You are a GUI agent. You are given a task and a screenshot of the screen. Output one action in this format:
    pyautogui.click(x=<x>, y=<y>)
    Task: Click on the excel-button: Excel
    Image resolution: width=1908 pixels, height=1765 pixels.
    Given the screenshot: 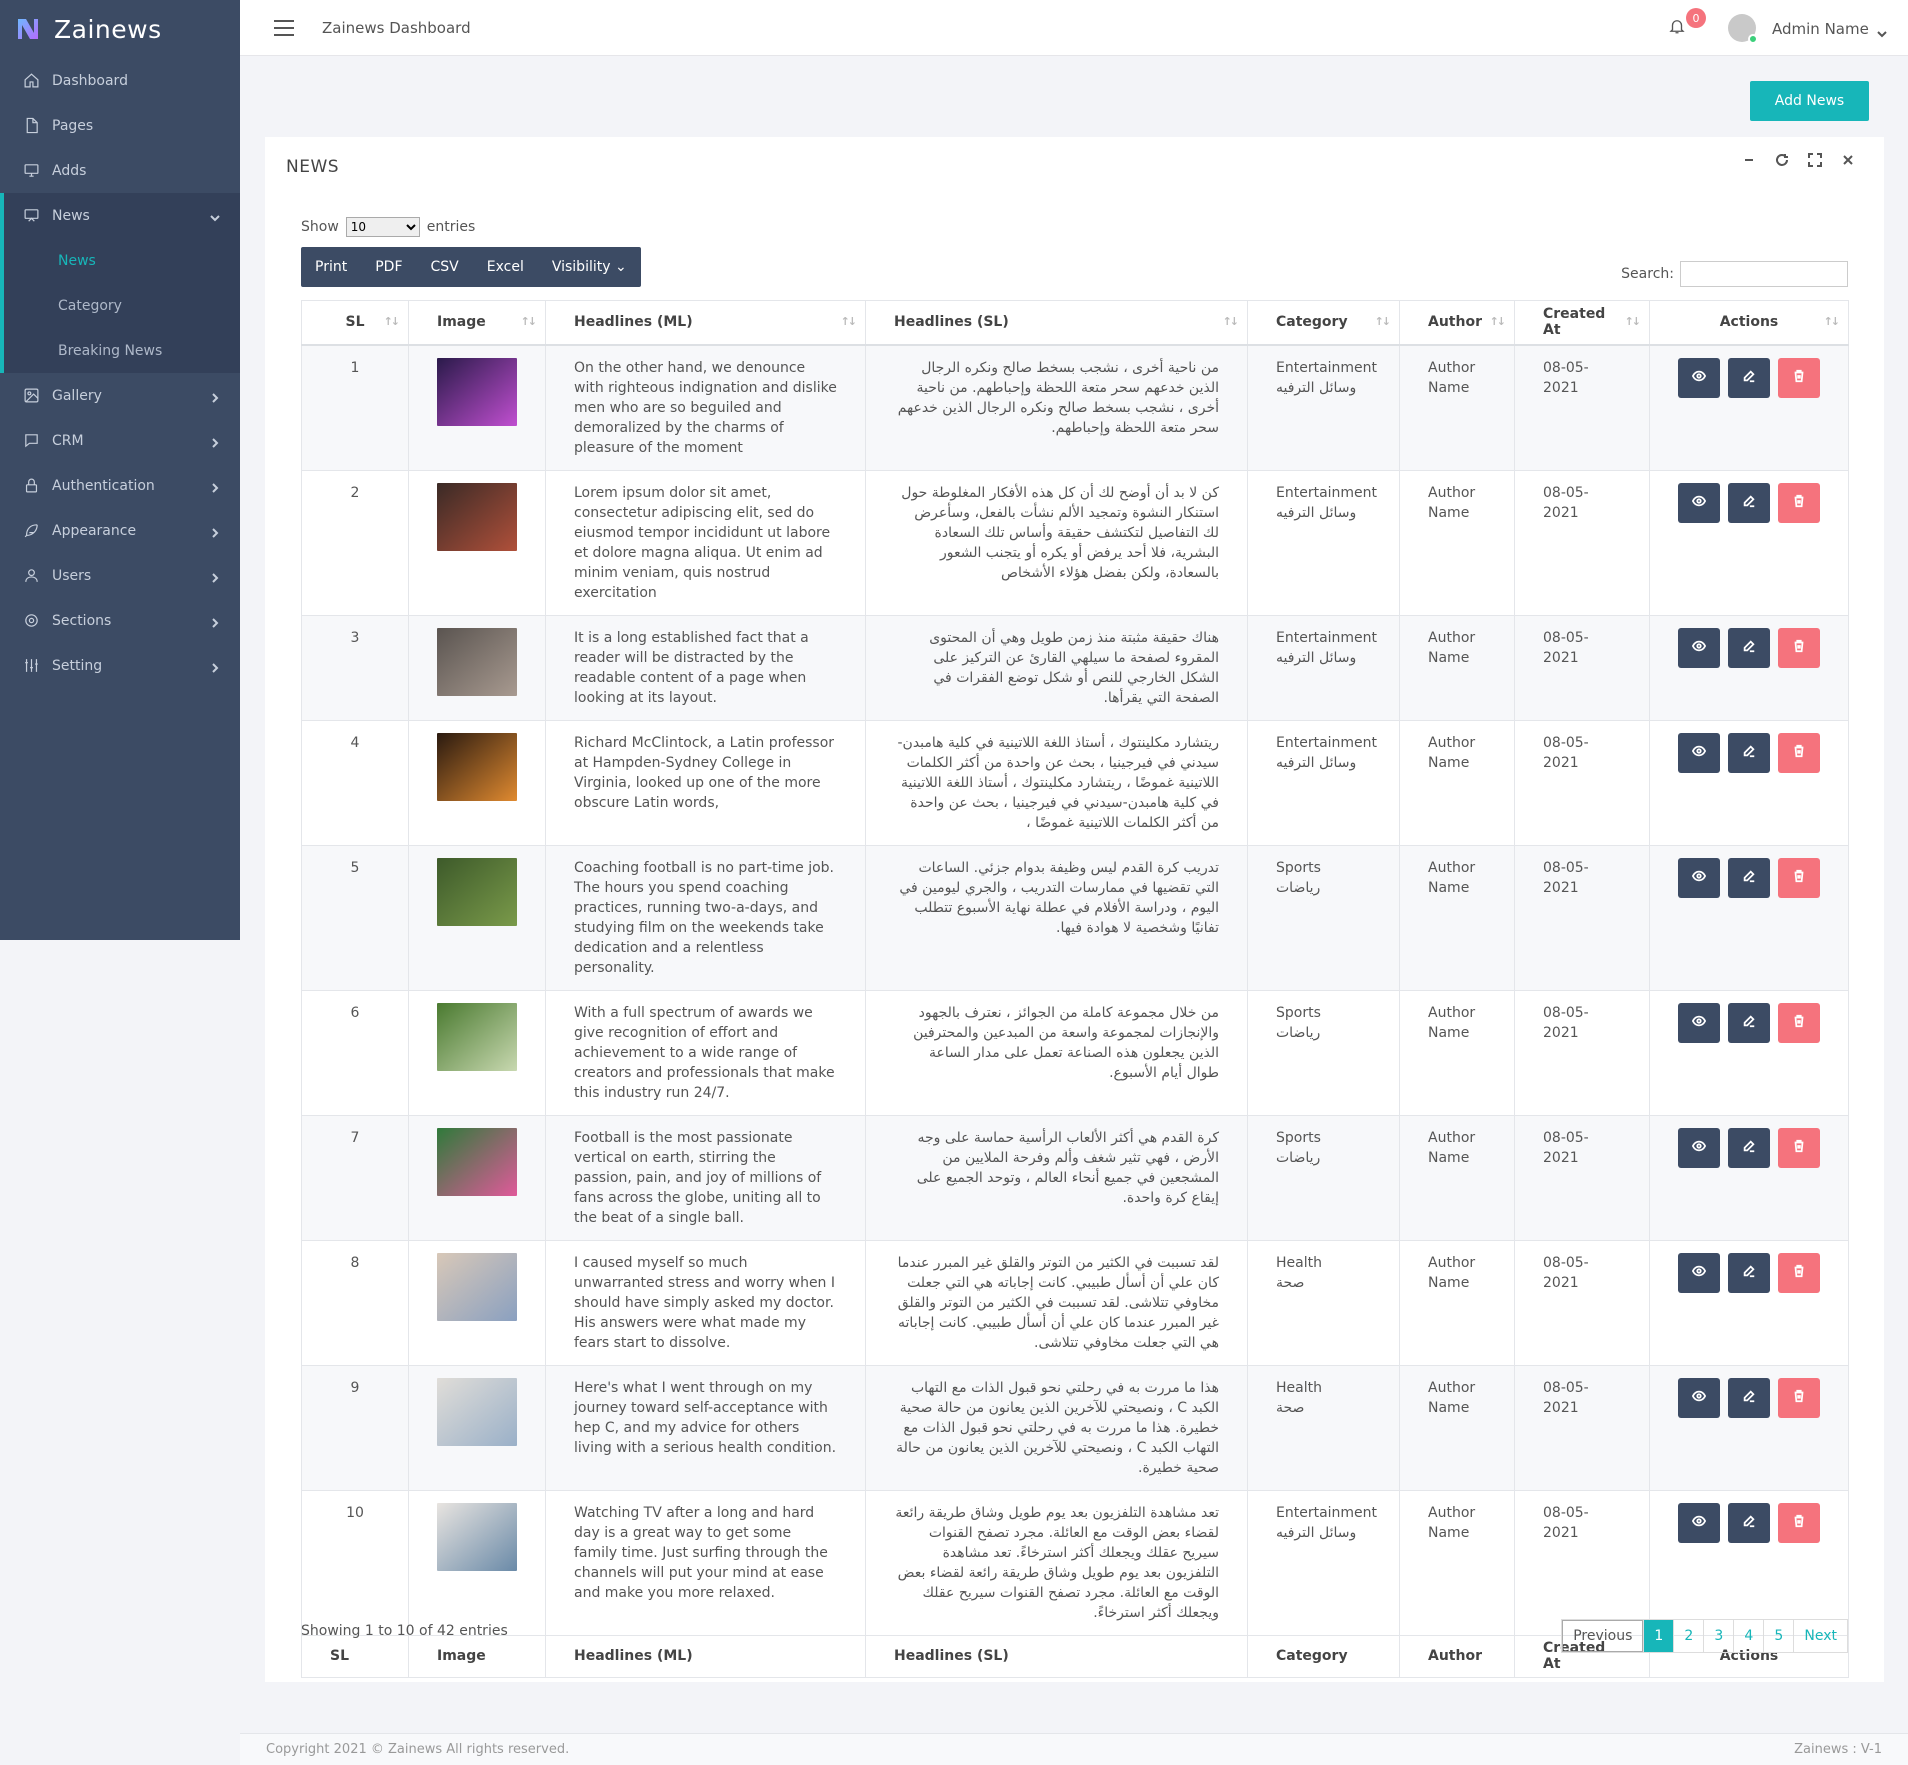 What is the action you would take?
    pyautogui.click(x=505, y=267)
    